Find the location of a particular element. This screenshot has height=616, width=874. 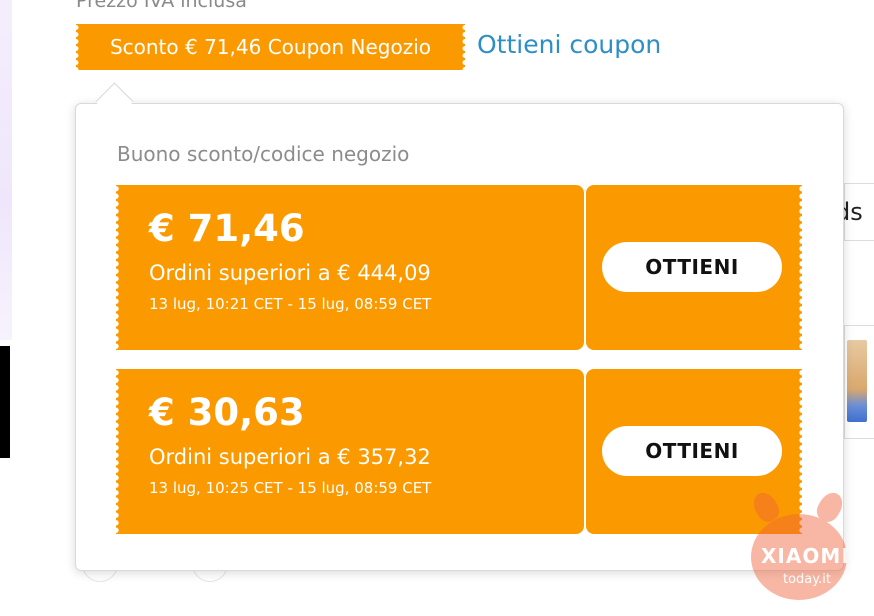

price-note: Prezzo IVA inclusa is located at coordinates (161, 6).